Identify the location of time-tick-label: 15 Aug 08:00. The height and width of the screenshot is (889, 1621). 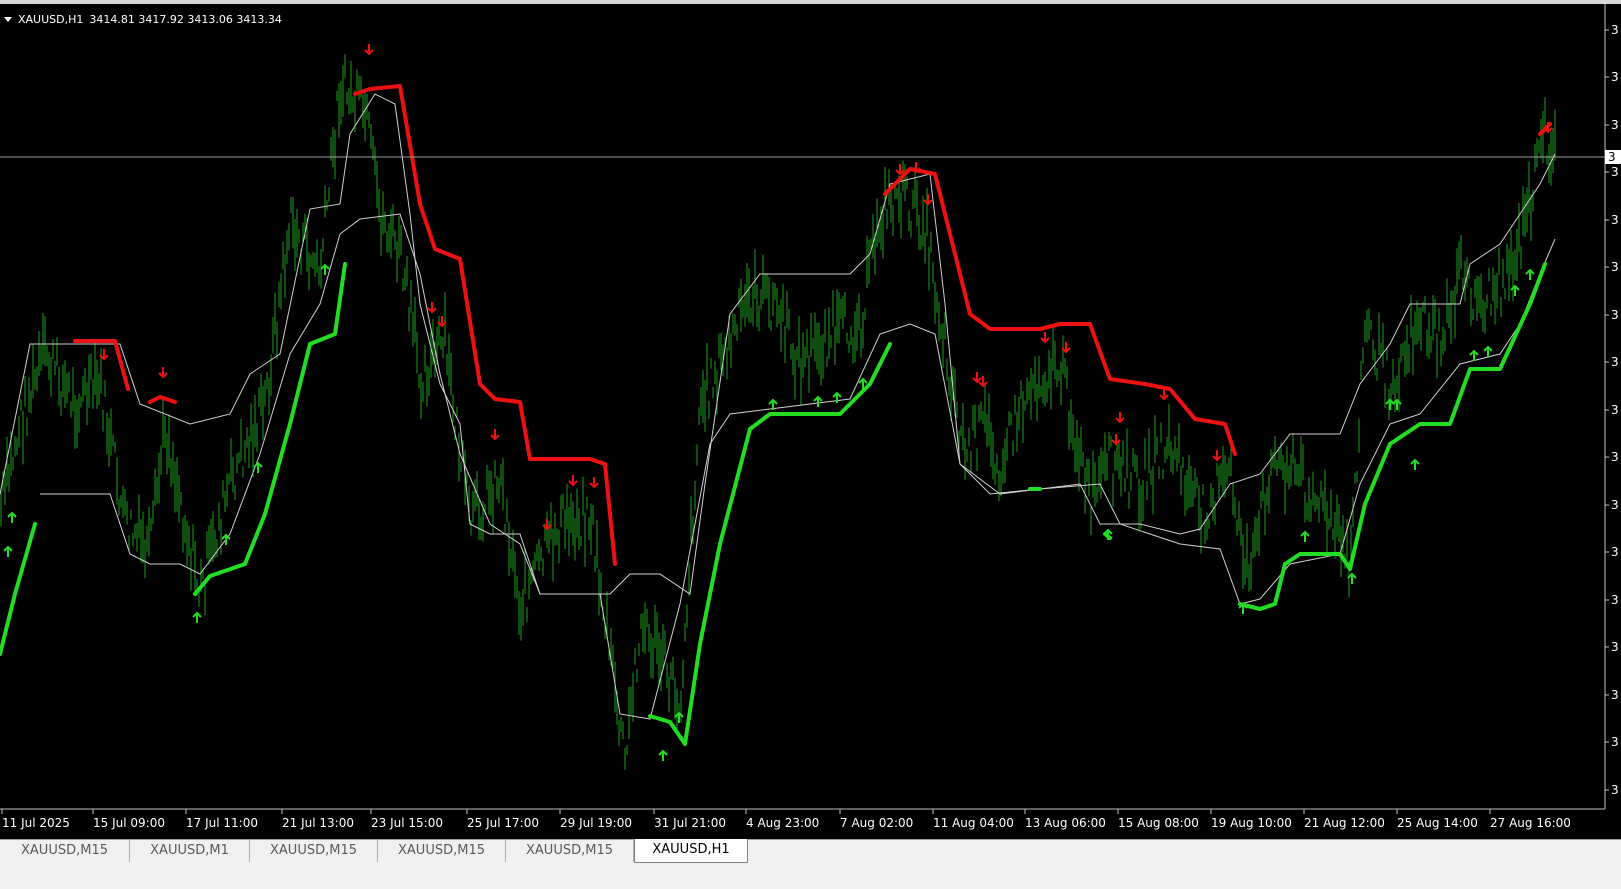
(1158, 823).